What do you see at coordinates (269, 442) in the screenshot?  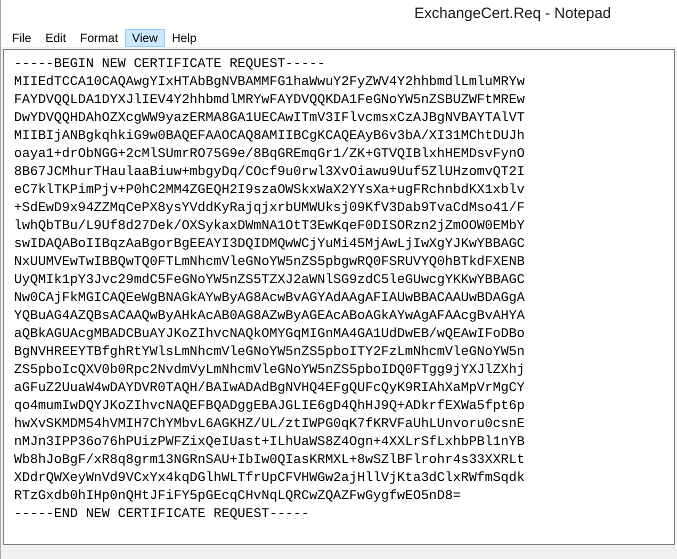 I see `text-line: nMJn3IPP36o76hPUizPWFZixQeIUast+ILhUaWS8Z4Ogn+4XXLrSfLxhbPBl1nYB` at bounding box center [269, 442].